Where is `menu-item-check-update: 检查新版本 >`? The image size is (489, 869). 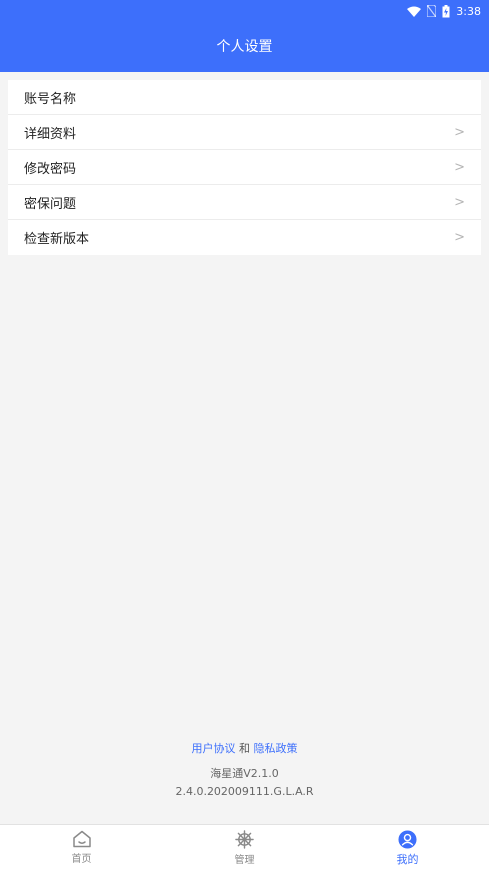 menu-item-check-update: 检查新版本 > is located at coordinates (244, 237).